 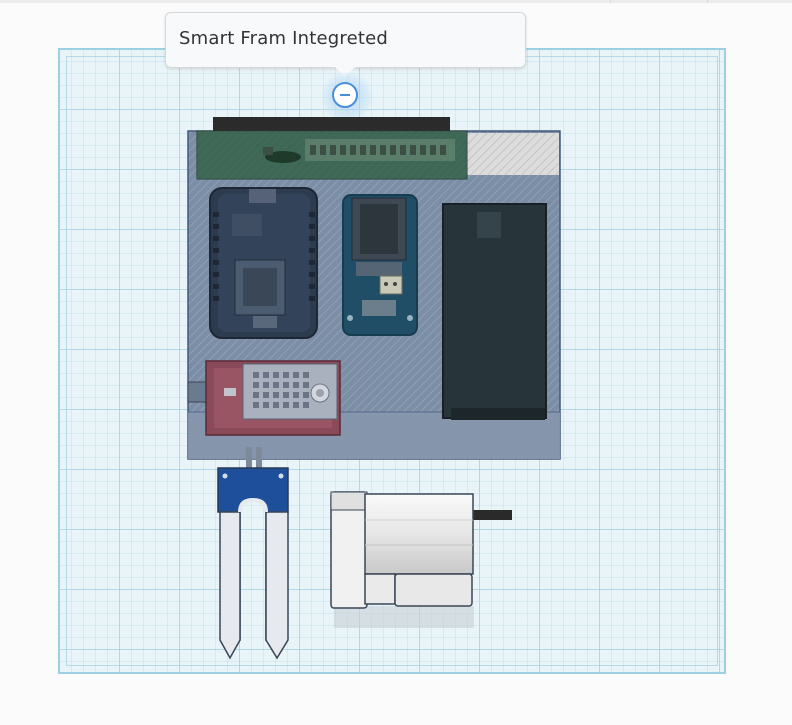 I want to click on lcd-display-module, so click(x=332, y=148).